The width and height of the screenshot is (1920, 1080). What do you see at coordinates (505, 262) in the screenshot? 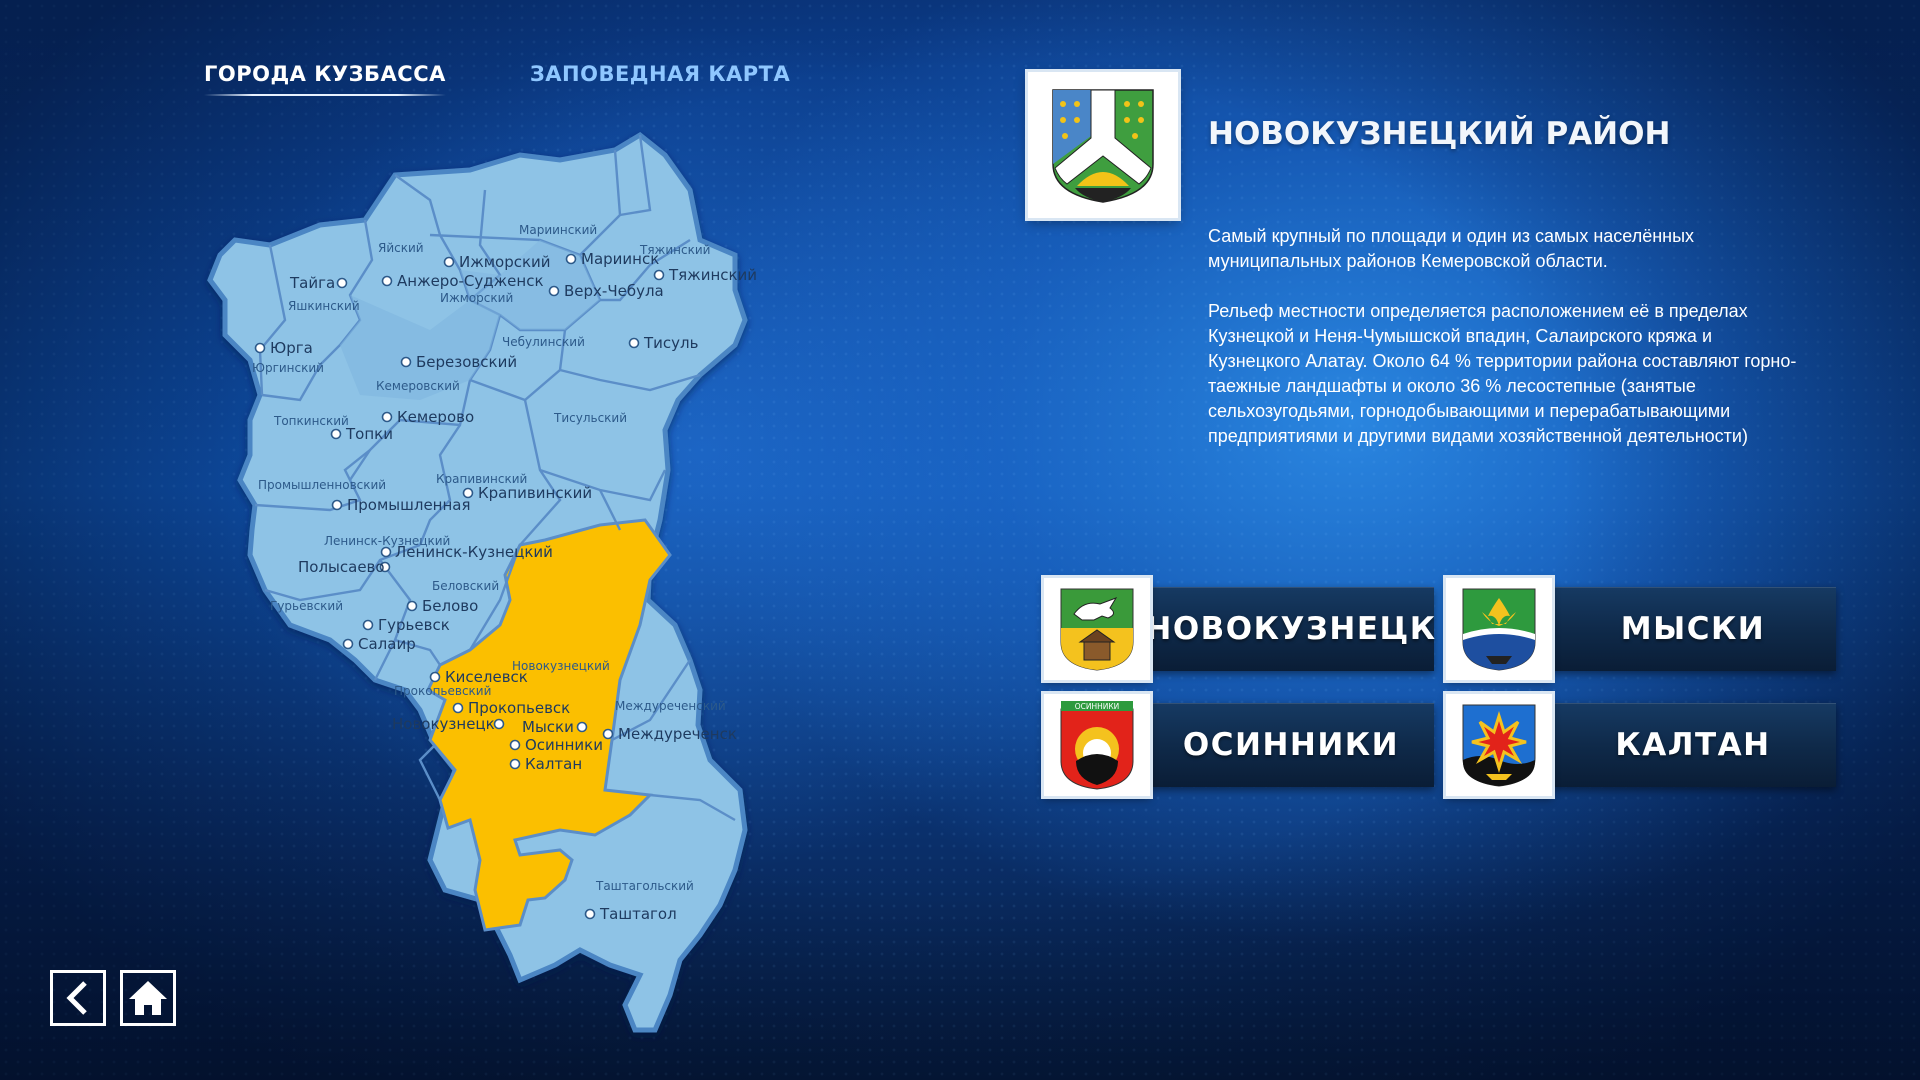
I see `city-label-izhmorsky: Ижморский` at bounding box center [505, 262].